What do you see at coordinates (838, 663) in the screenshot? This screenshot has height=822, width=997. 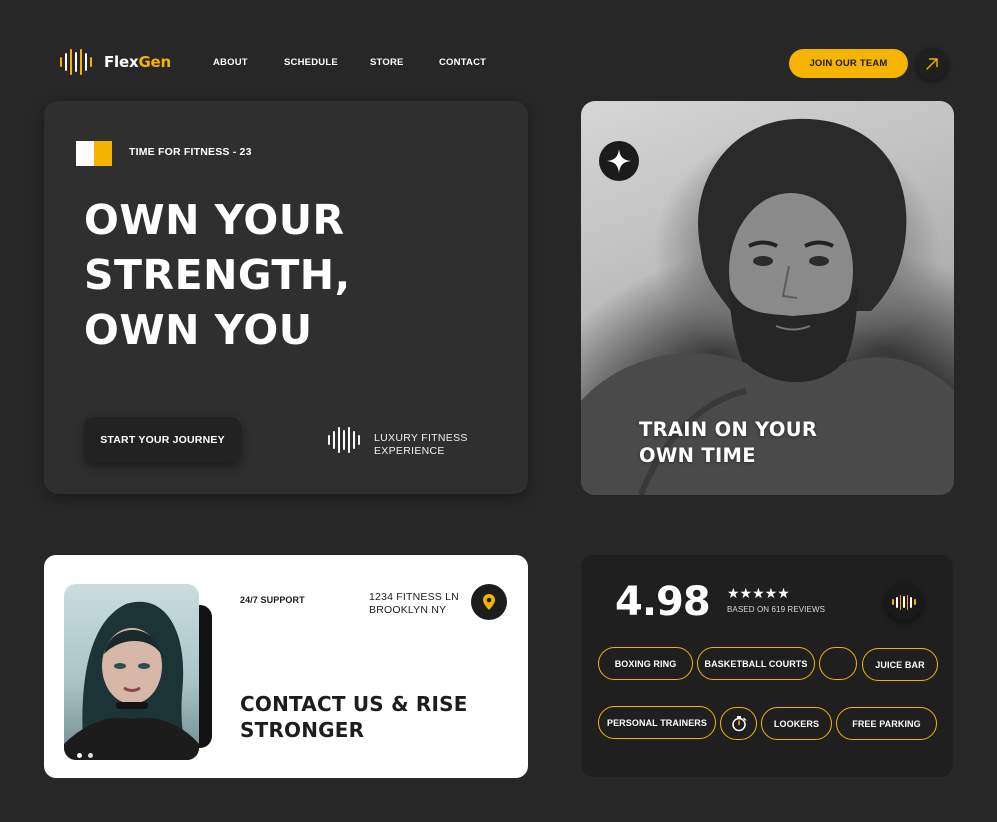 I see `amenity-chip-empty` at bounding box center [838, 663].